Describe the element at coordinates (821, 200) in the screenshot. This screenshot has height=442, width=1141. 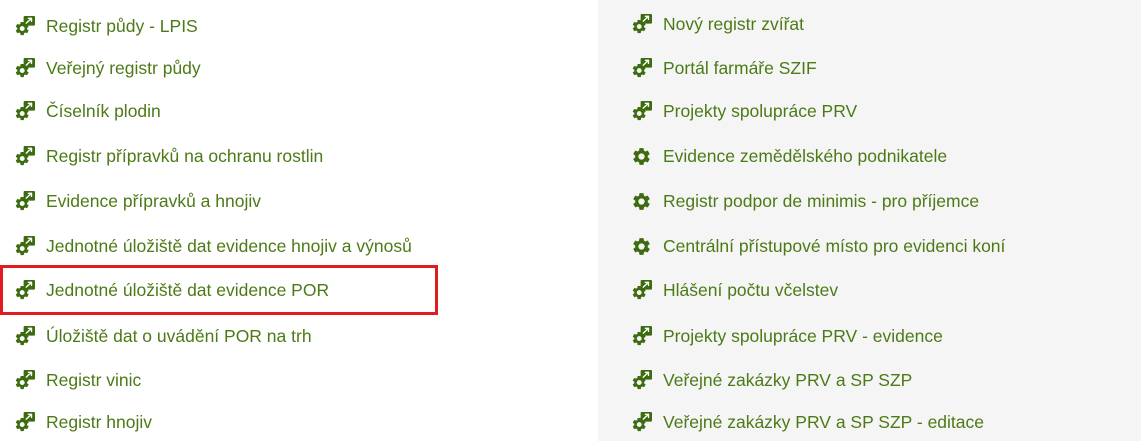
I see `link-label: Registr podpor de minimis - pro příjemce` at that location.